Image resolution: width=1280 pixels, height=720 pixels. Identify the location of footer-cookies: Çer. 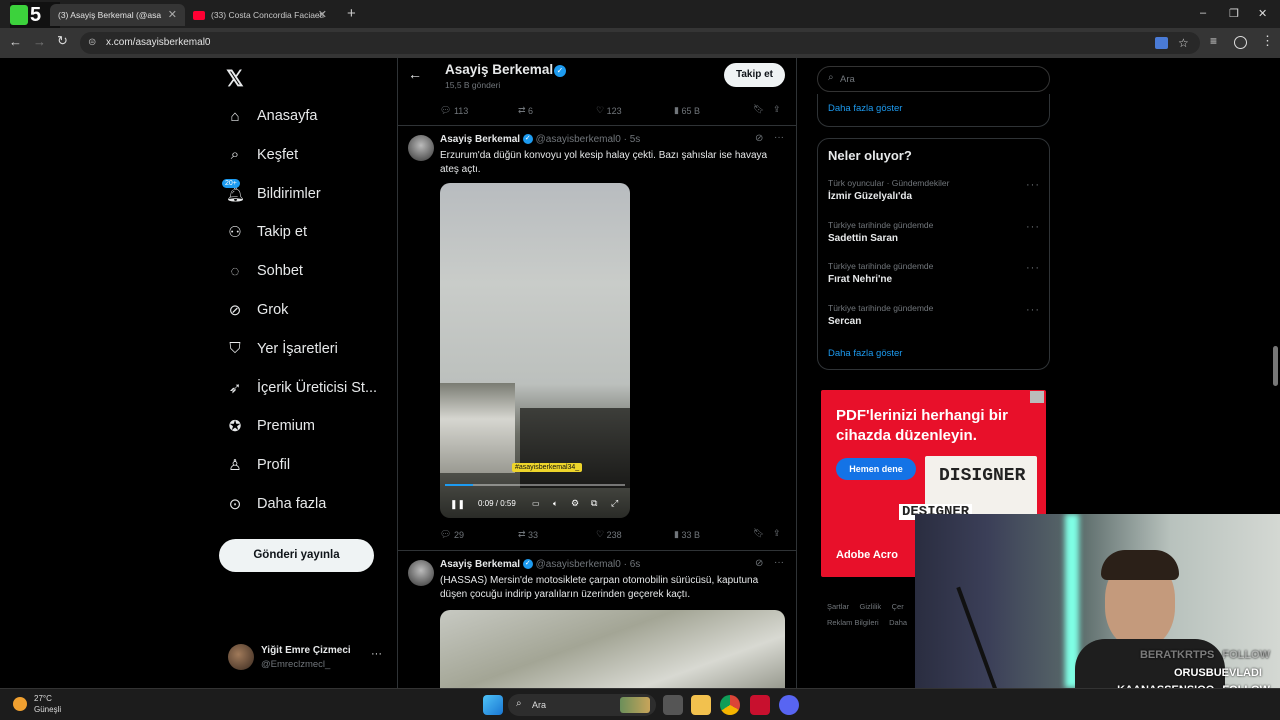
(898, 606).